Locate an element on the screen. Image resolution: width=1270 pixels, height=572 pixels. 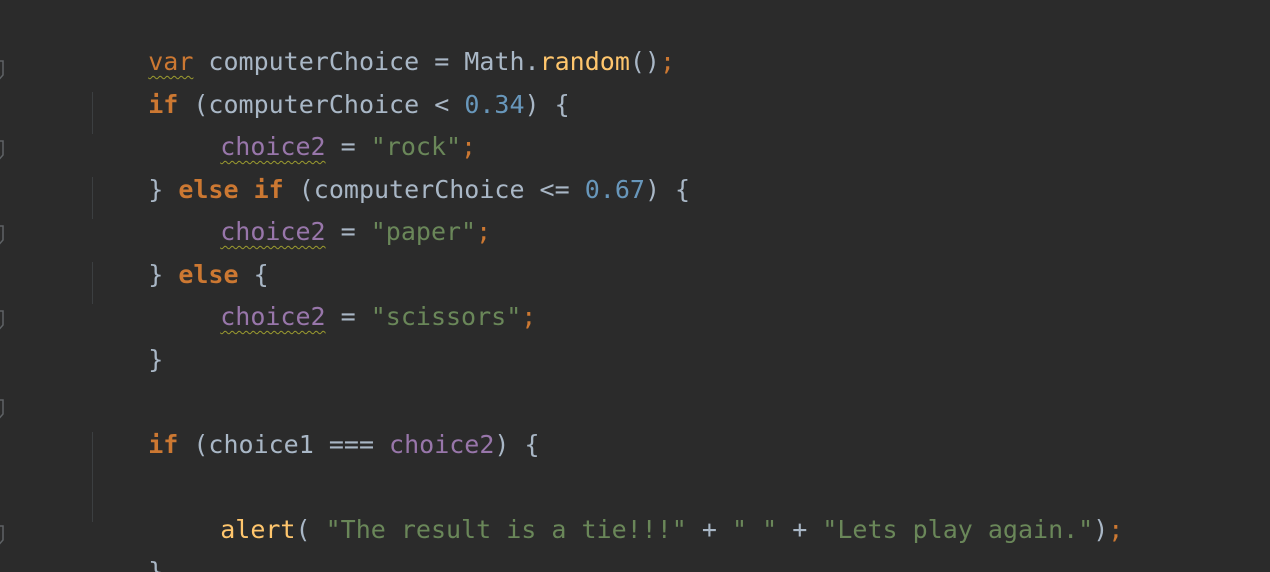
code-text: ( is located at coordinates (310, 529).